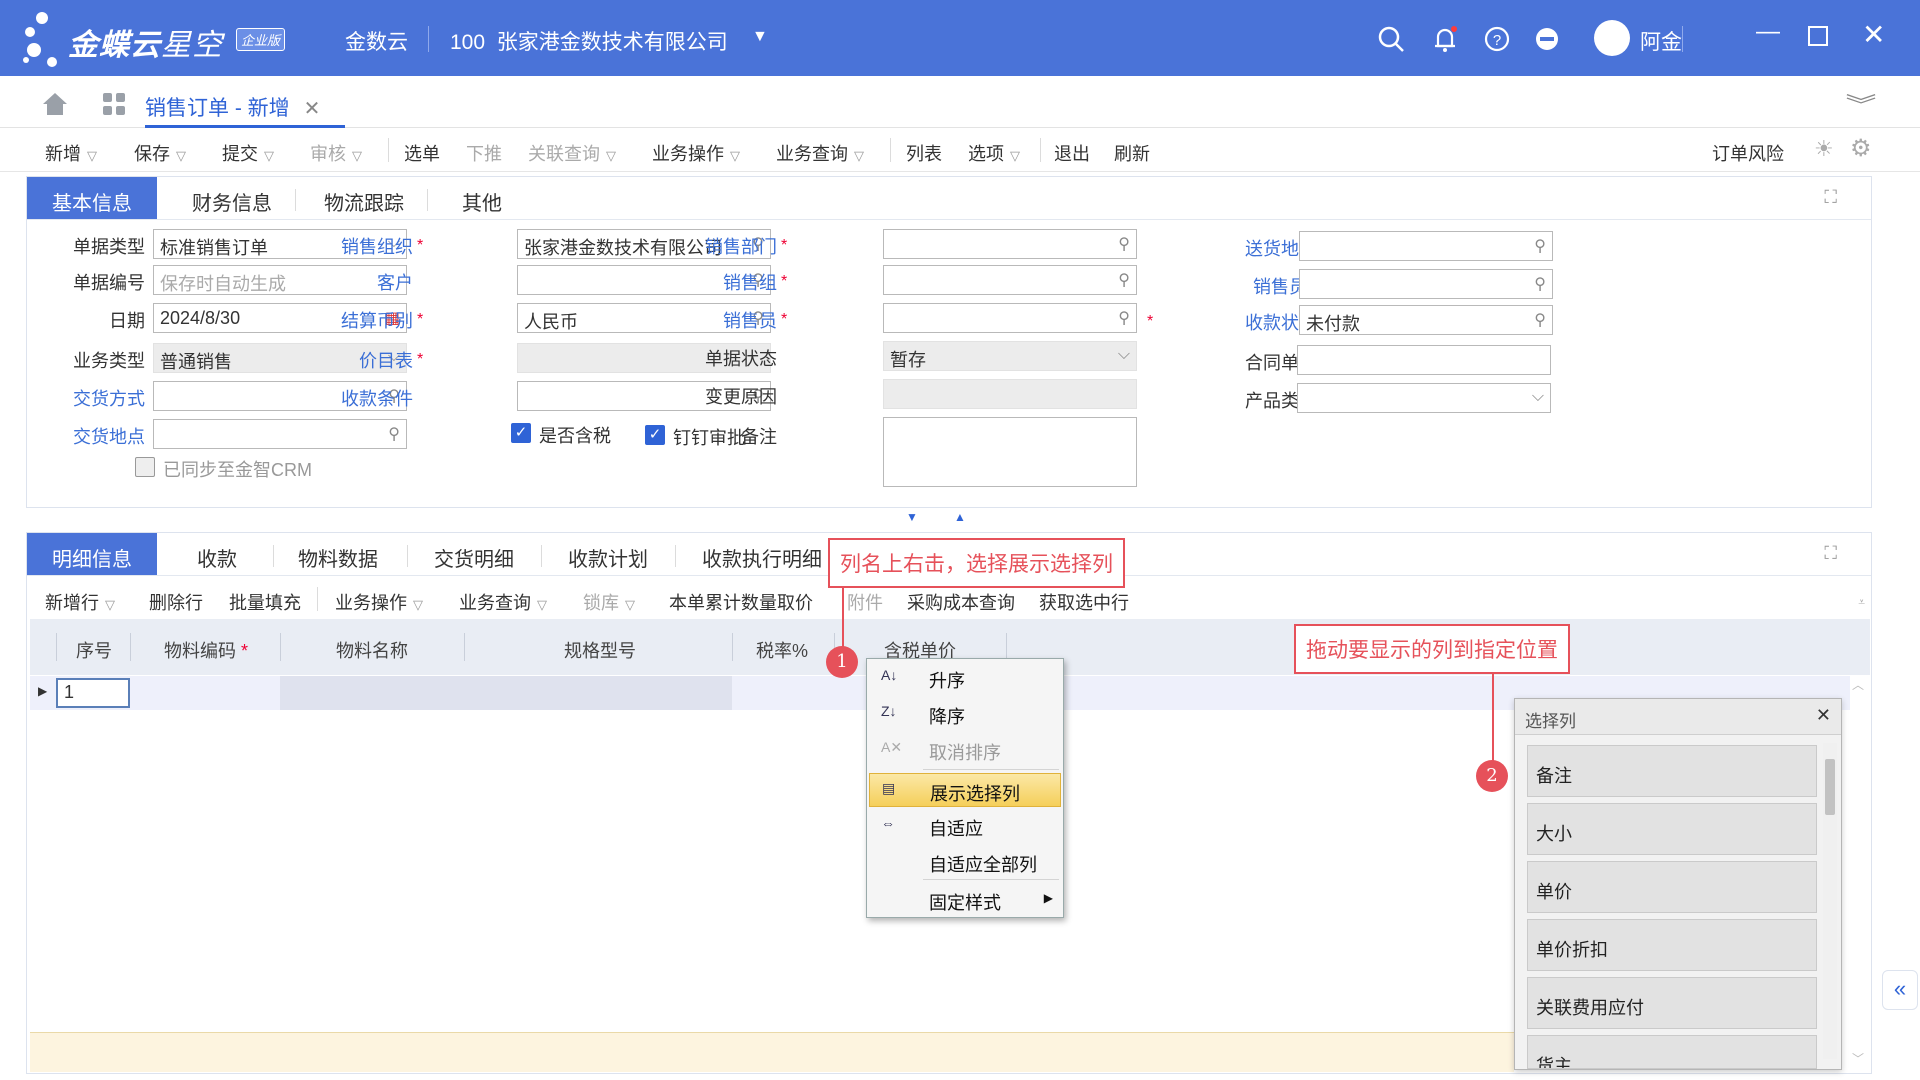 The image size is (1920, 1080). Describe the element at coordinates (1861, 104) in the screenshot. I see `collapse-chevron-icon: ︾` at that location.